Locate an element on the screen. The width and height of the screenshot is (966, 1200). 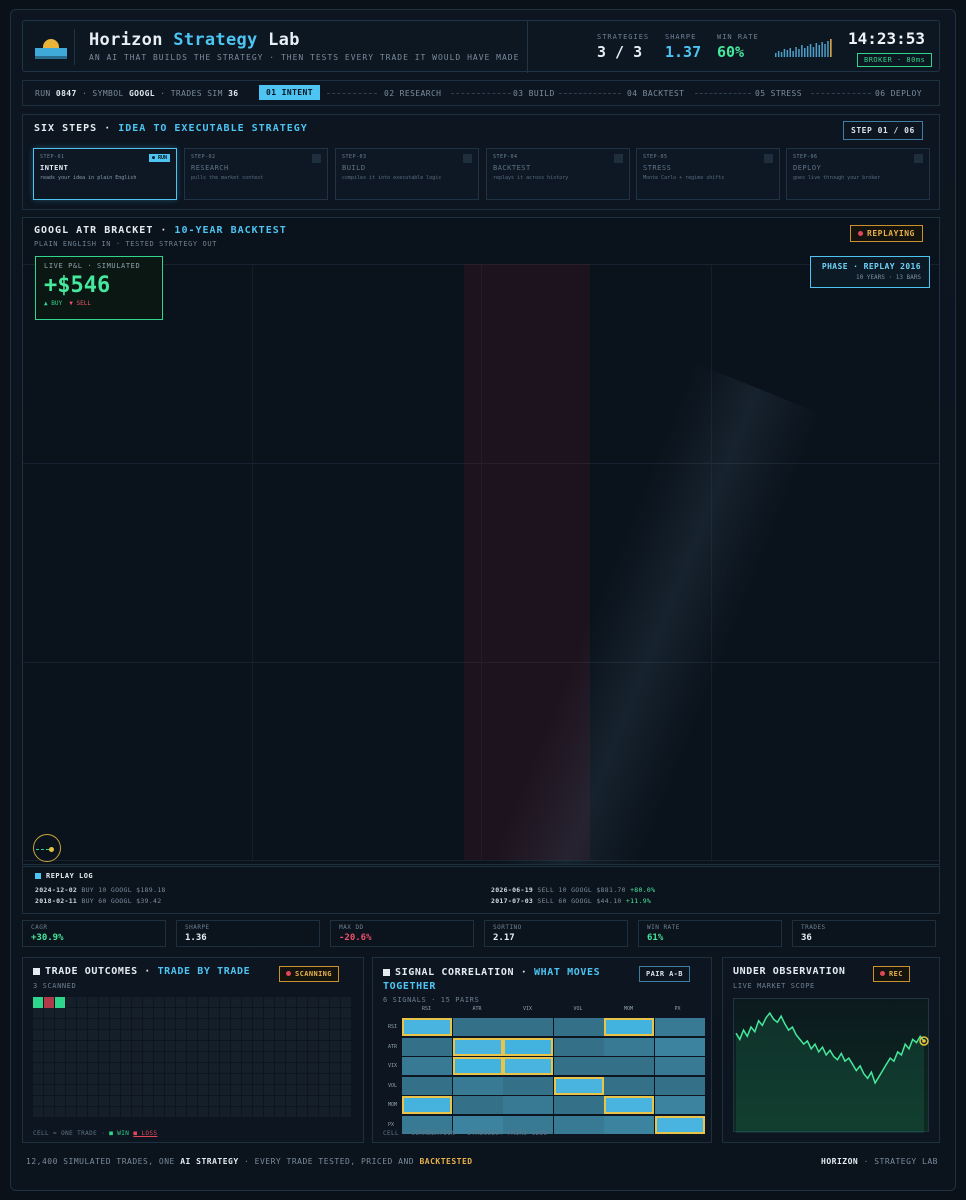
pipeline-step-backtest: 04 BACKTEST is located at coordinates (655, 93).